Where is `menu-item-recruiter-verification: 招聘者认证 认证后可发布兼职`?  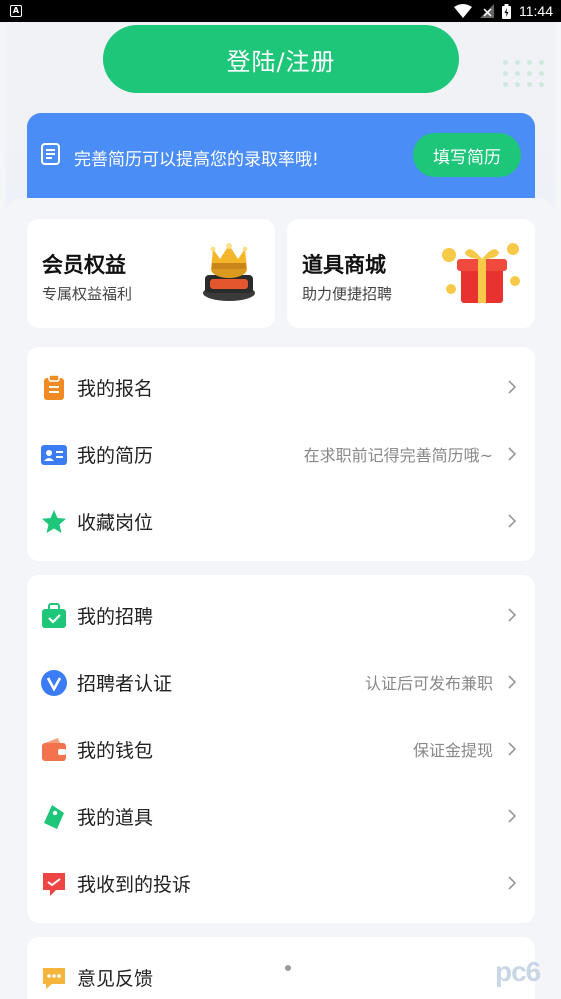 menu-item-recruiter-verification: 招聘者认证 认证后可发布兼职 is located at coordinates (281, 682).